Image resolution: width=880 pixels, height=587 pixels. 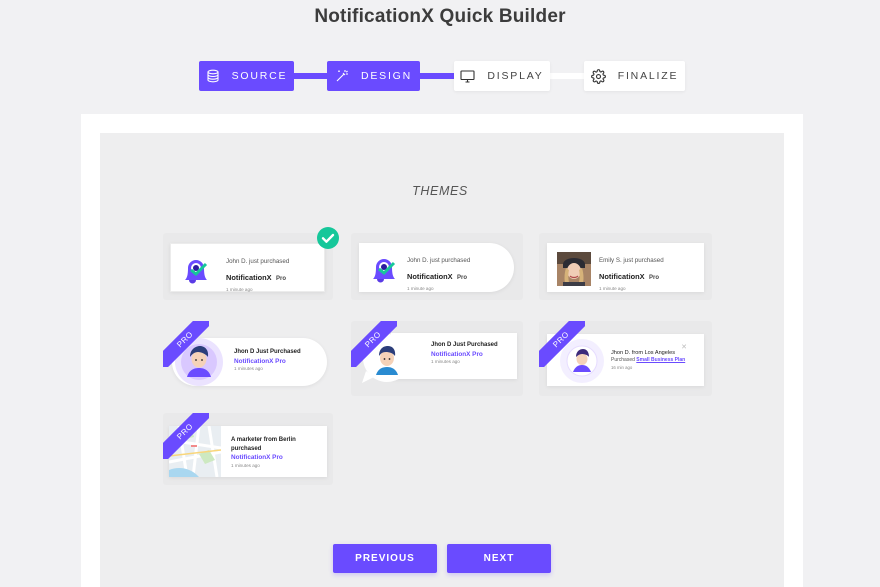 I want to click on step-design: DESIGN, so click(x=373, y=76).